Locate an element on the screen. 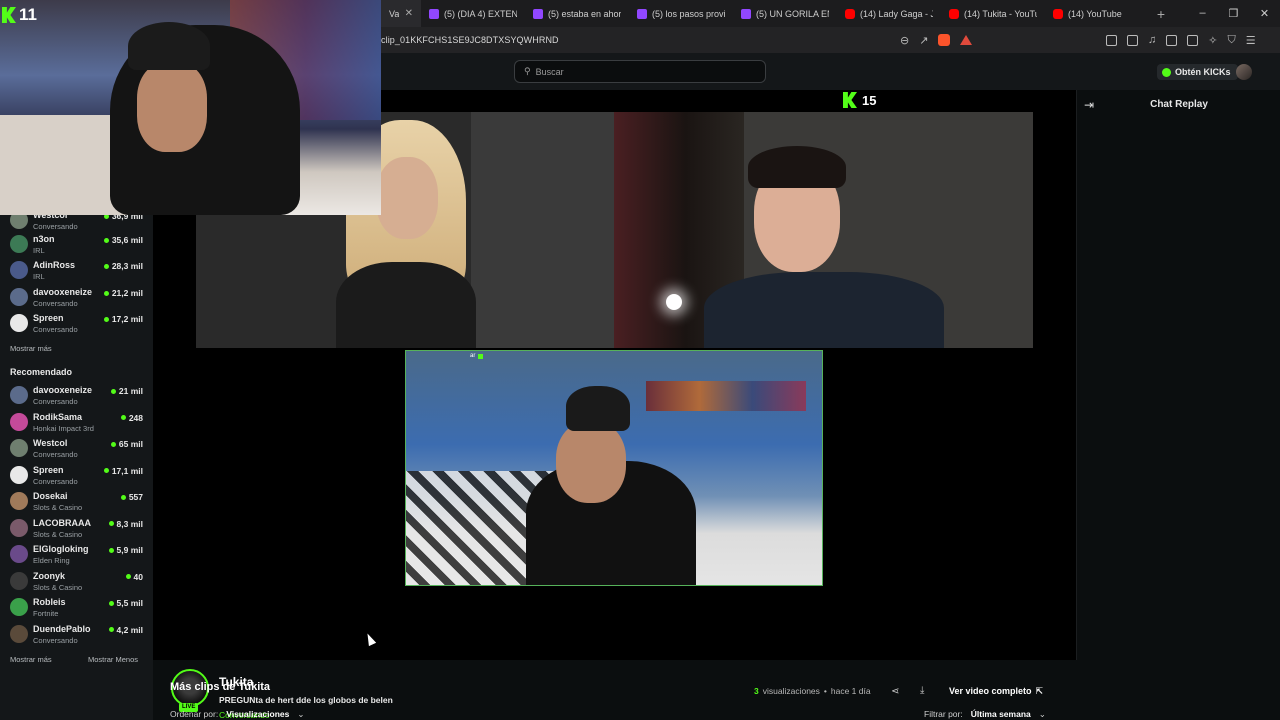 The width and height of the screenshot is (1280, 720). show-less-button: Mostrar Menos is located at coordinates (113, 659).